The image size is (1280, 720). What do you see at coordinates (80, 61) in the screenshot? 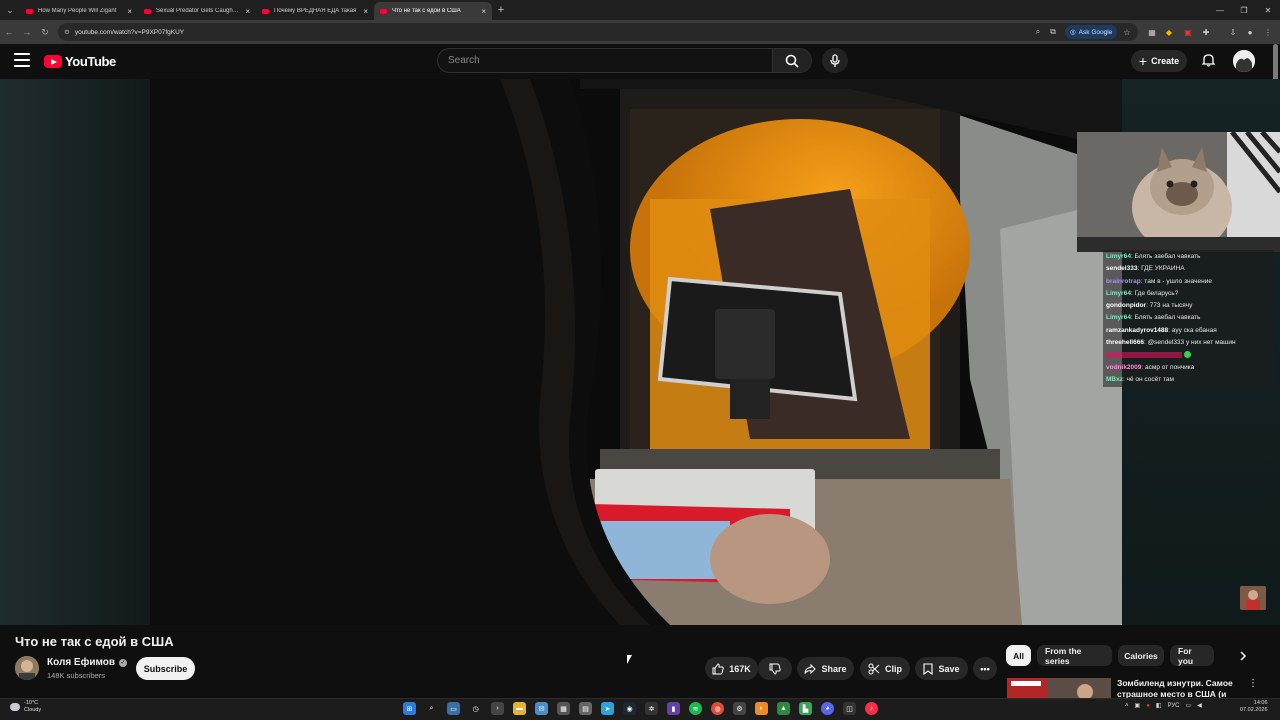
I see `youtube-logo: YouTube` at bounding box center [80, 61].